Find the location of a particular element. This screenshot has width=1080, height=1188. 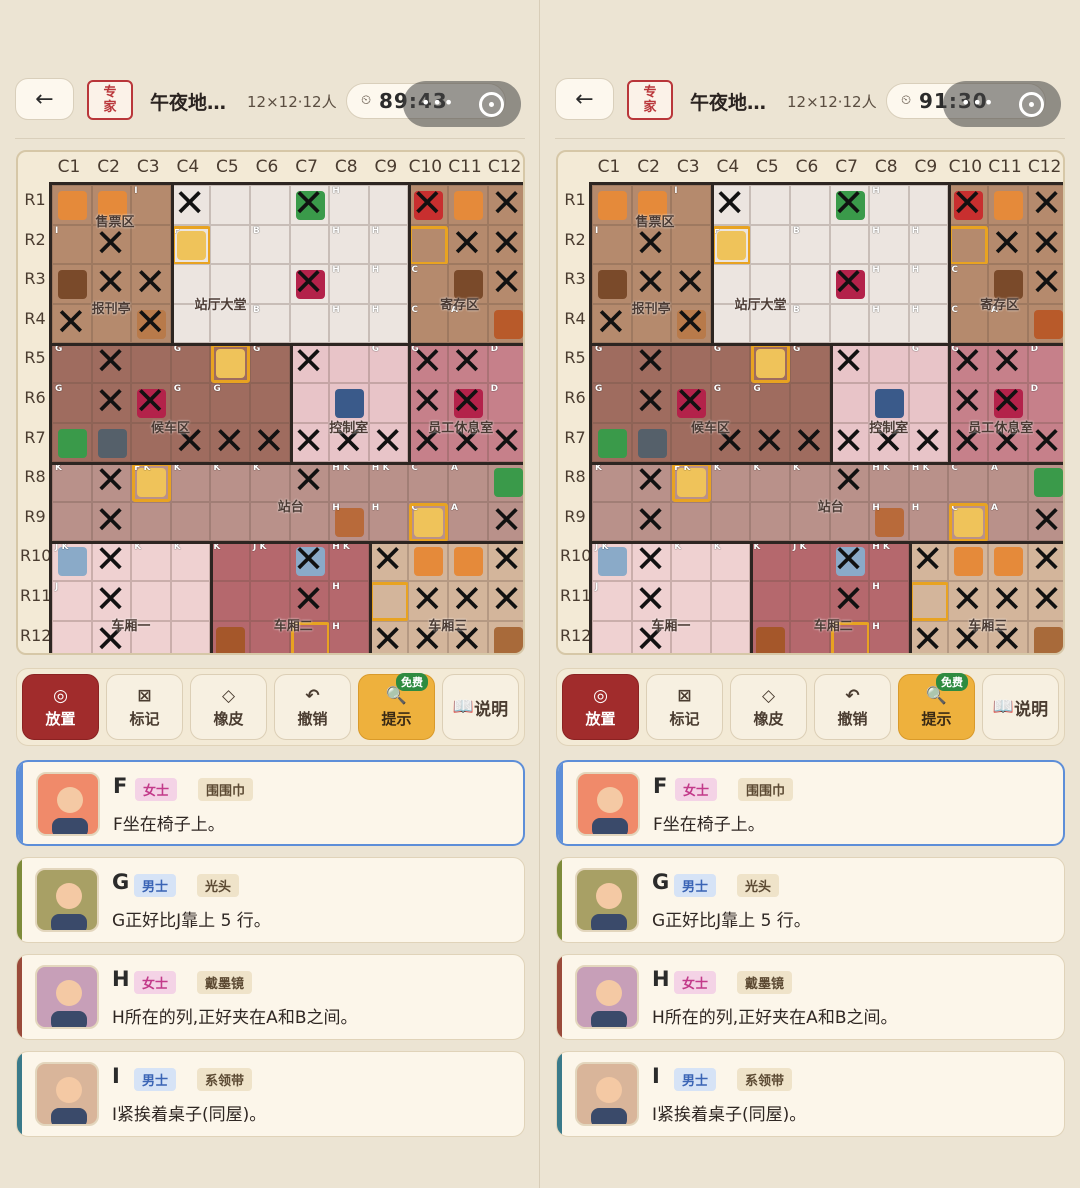

clue-card: I 男士 系领带 I紧挨着桌子(同屋)。 is located at coordinates (810, 1094).